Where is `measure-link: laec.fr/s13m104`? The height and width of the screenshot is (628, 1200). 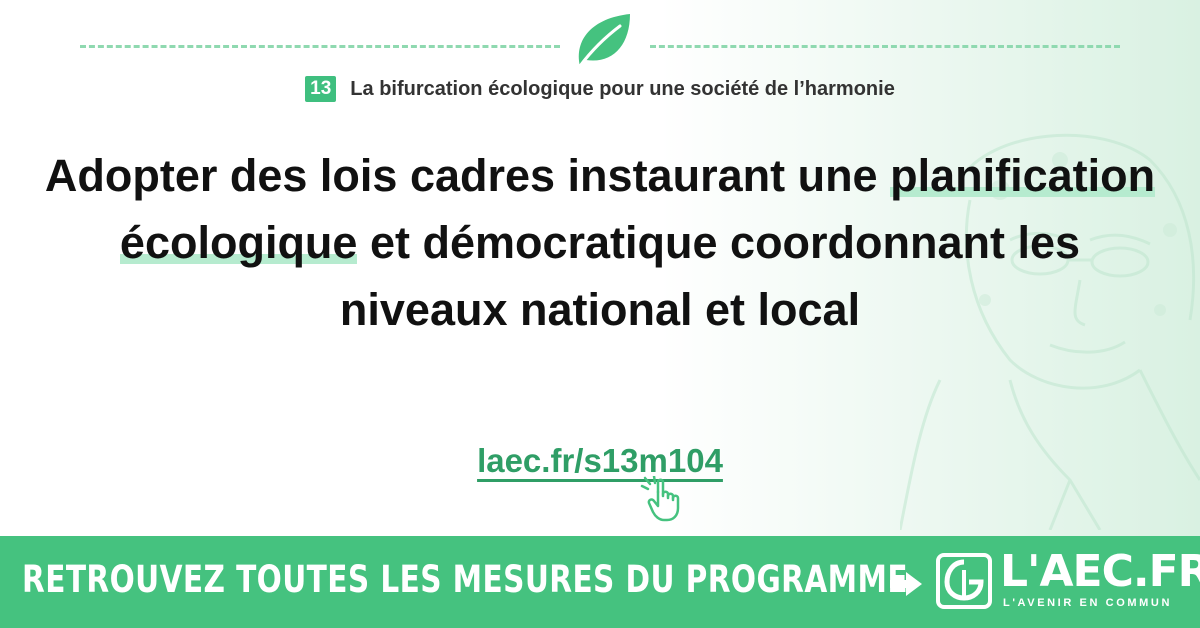
measure-link: laec.fr/s13m104 is located at coordinates (600, 460).